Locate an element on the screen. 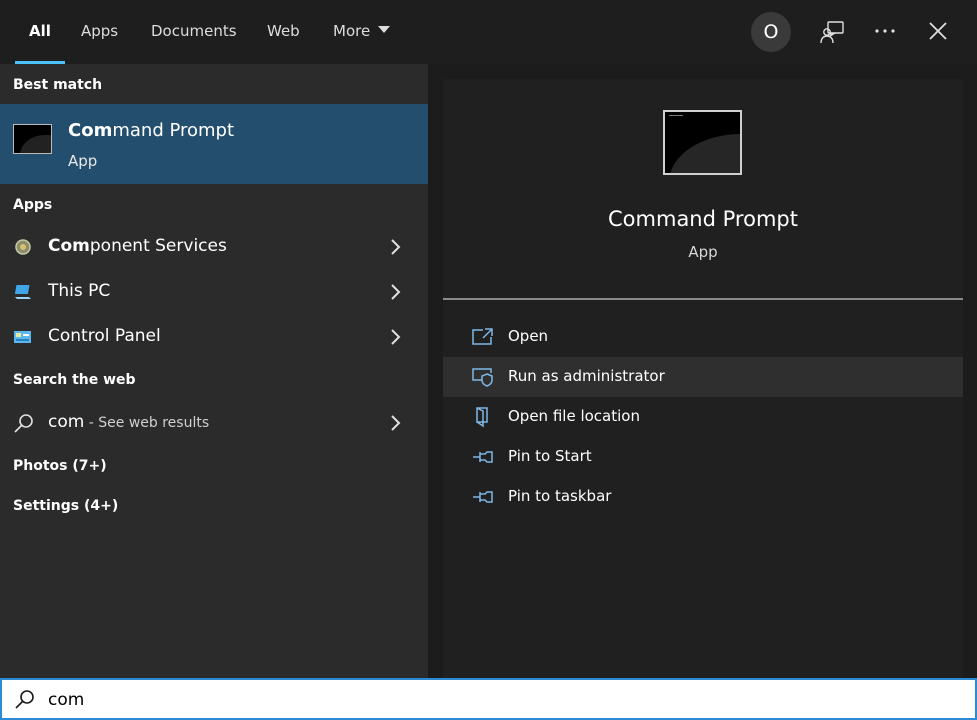  tab-more-label: More is located at coordinates (352, 31).